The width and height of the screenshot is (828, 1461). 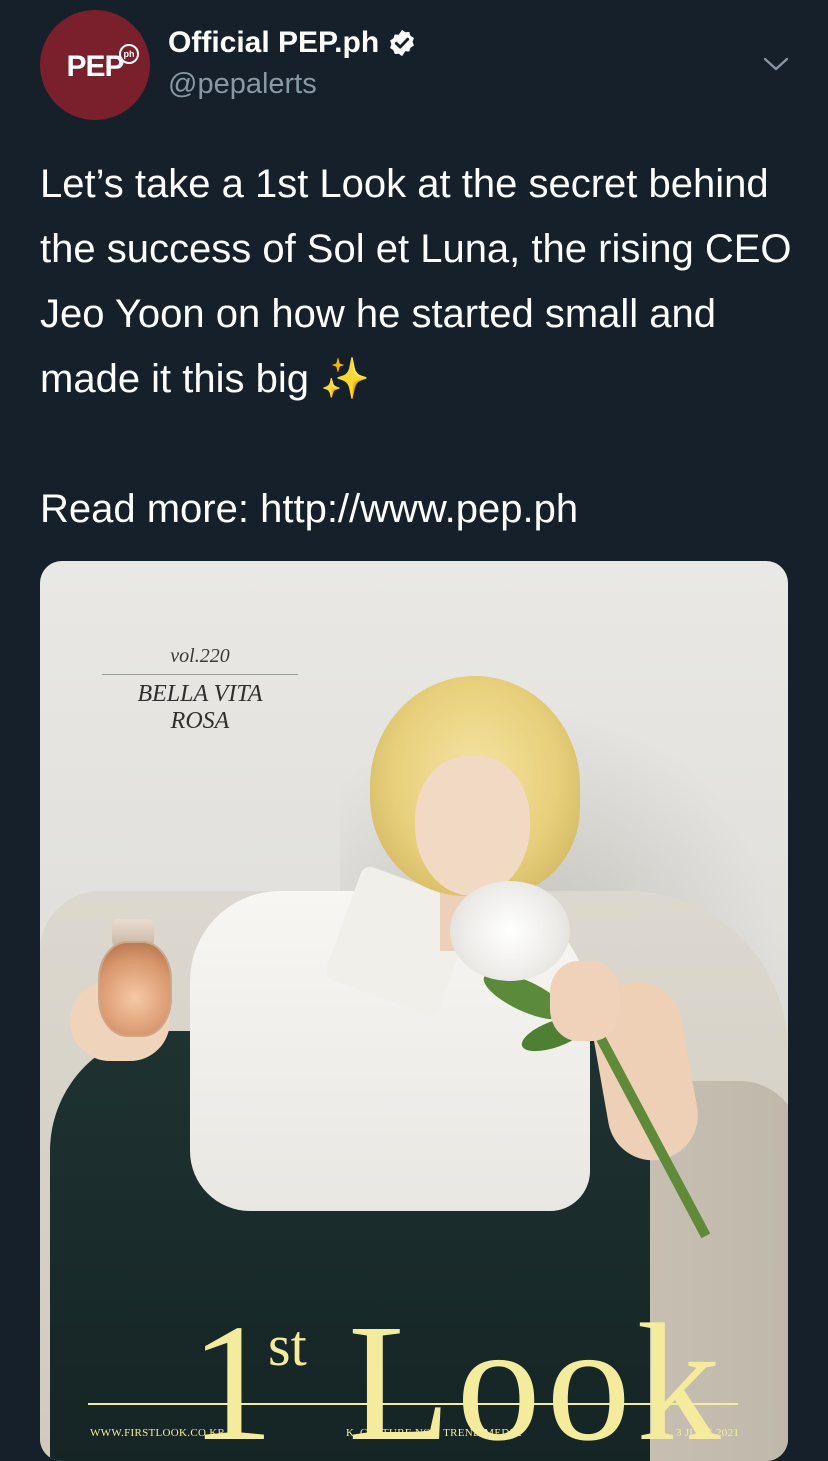 I want to click on cover-volume: vol.220, so click(x=200, y=660).